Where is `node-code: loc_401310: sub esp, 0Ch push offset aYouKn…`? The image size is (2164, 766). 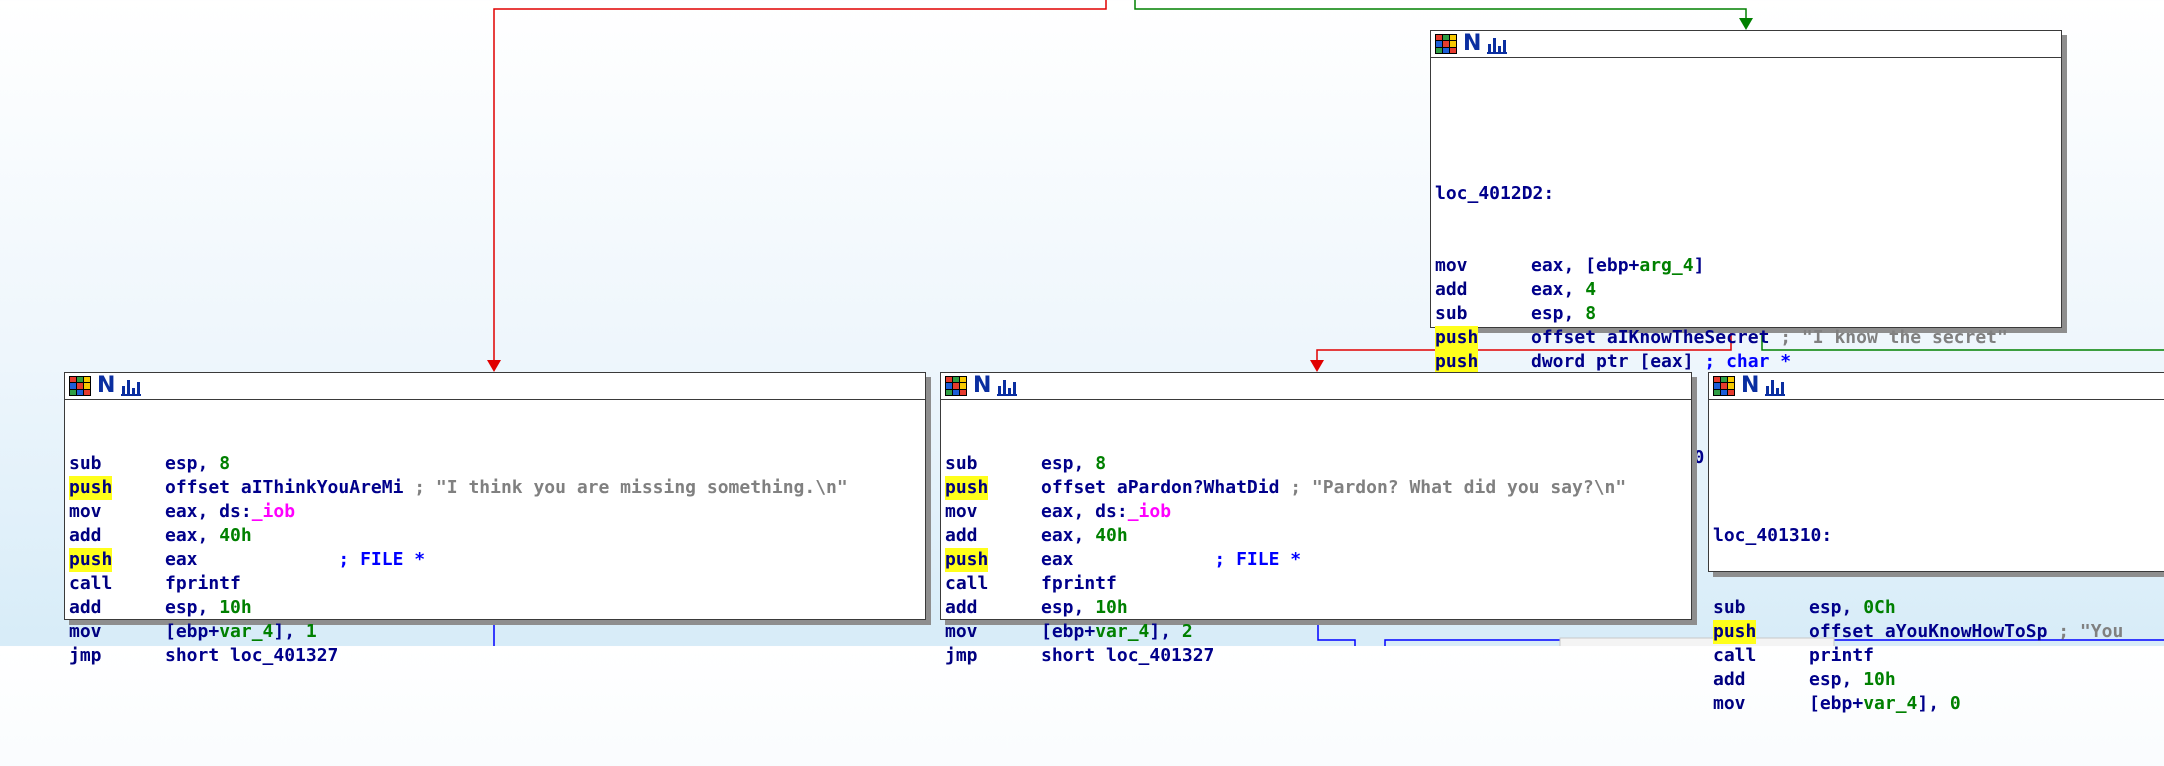
node-code: loc_401310: sub esp, 0Ch push offset aYouKn… is located at coordinates (1936, 583).